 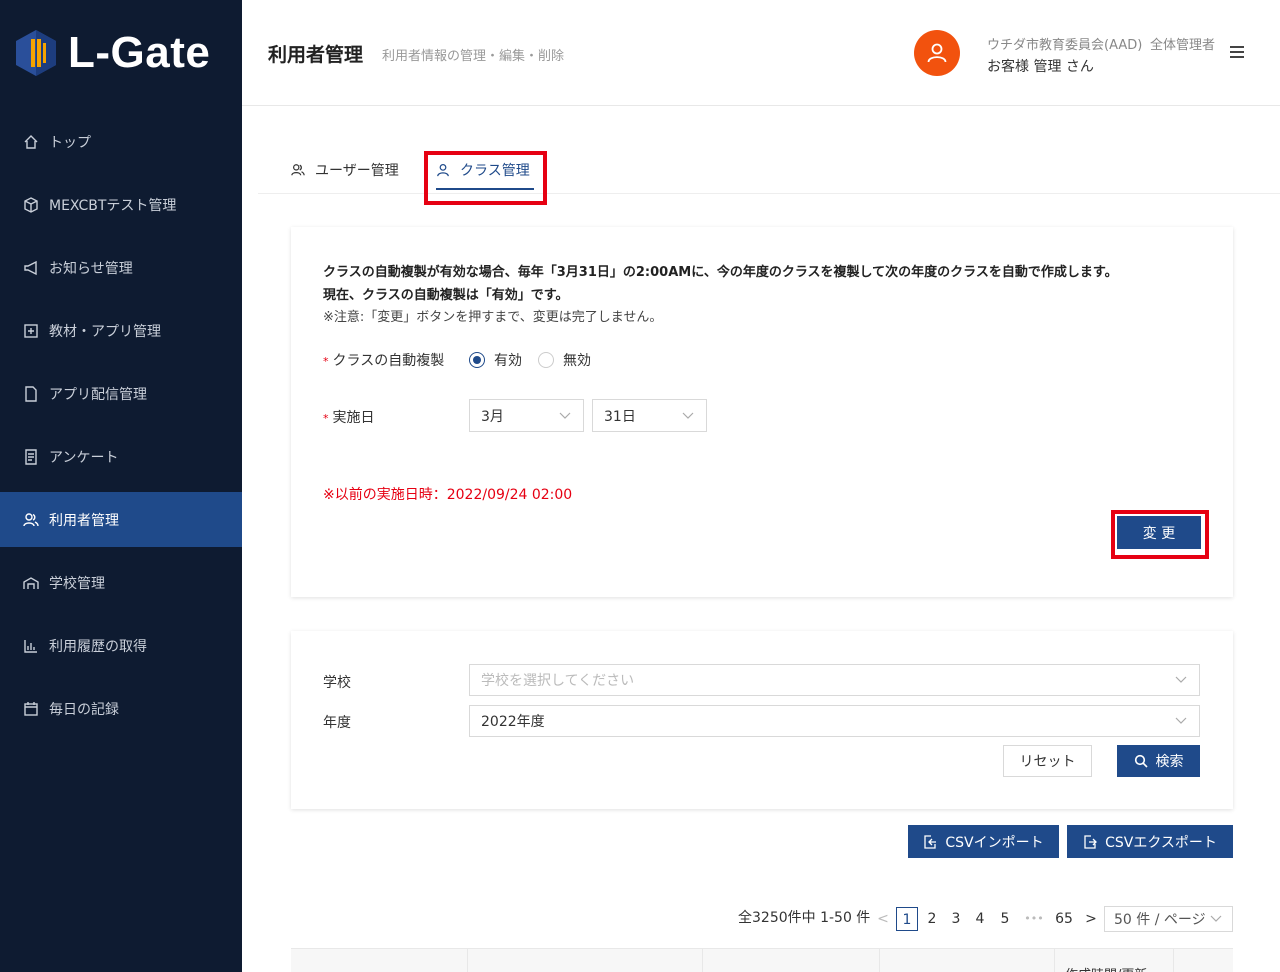 What do you see at coordinates (1159, 532) in the screenshot?
I see `change-button: 変 更` at bounding box center [1159, 532].